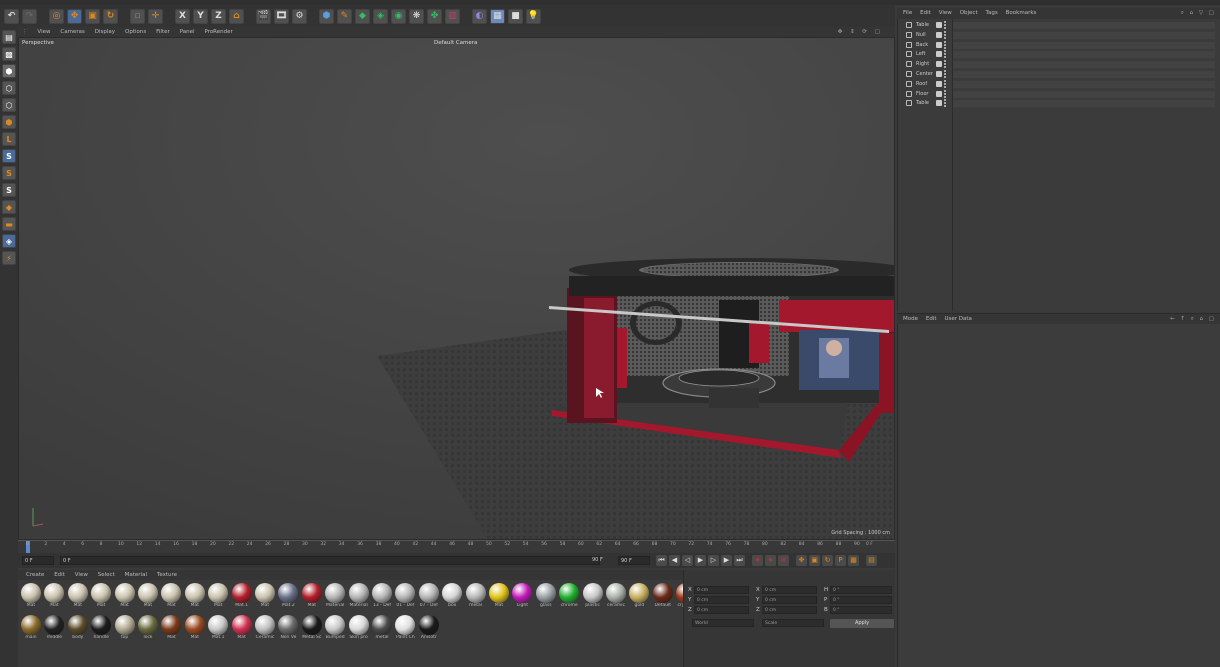  What do you see at coordinates (861, 600) in the screenshot?
I see `rotation-p-field: 0 °` at bounding box center [861, 600].